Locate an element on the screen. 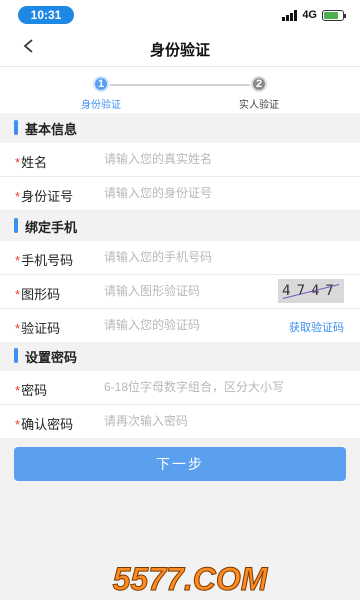 The width and height of the screenshot is (360, 600). captcha-image: 4747 is located at coordinates (311, 291).